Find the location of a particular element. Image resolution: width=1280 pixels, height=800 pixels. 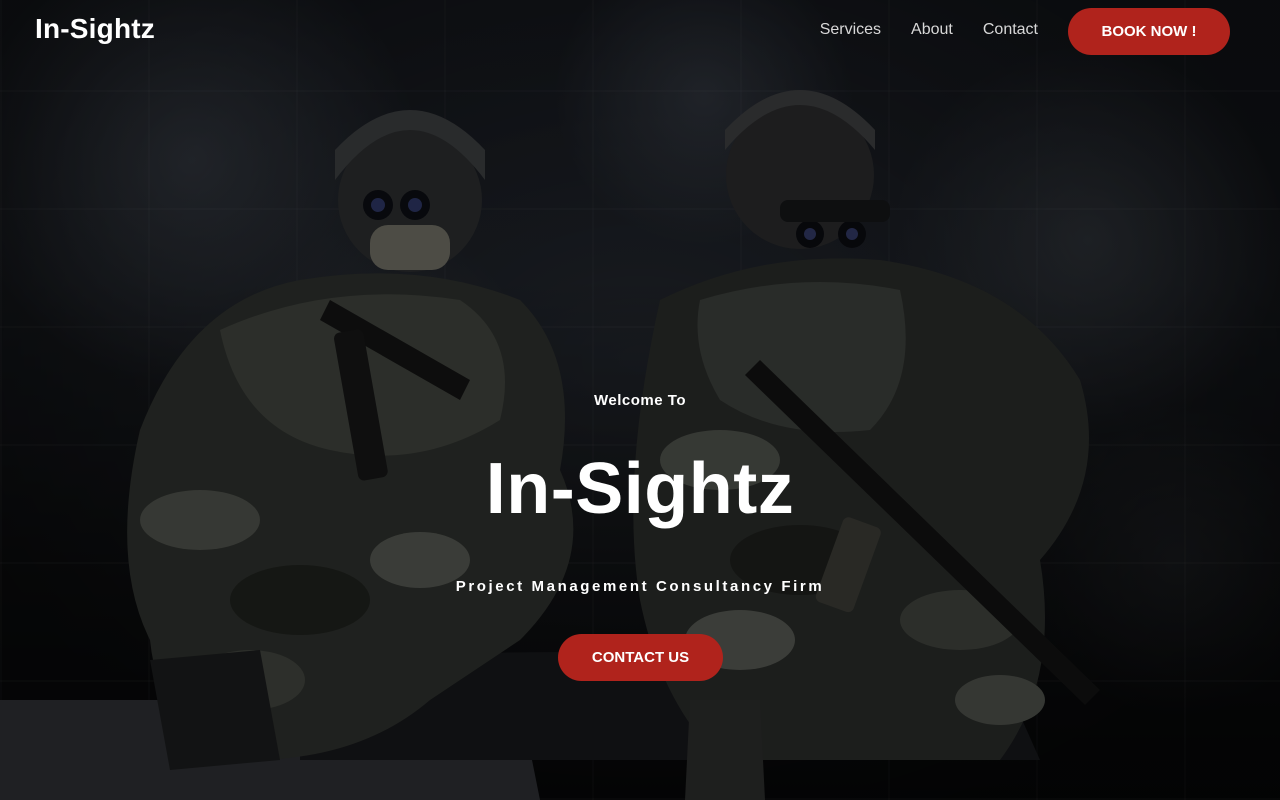

hero-title: In-Sightz is located at coordinates (640, 489).